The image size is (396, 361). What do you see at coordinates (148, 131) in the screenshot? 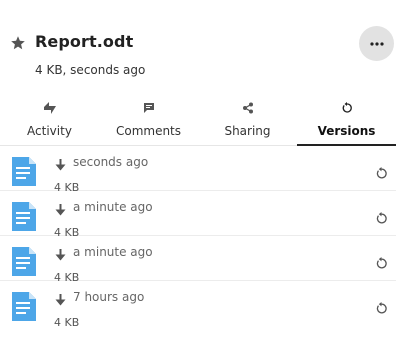
I see `tab-comments-label: Comments` at bounding box center [148, 131].